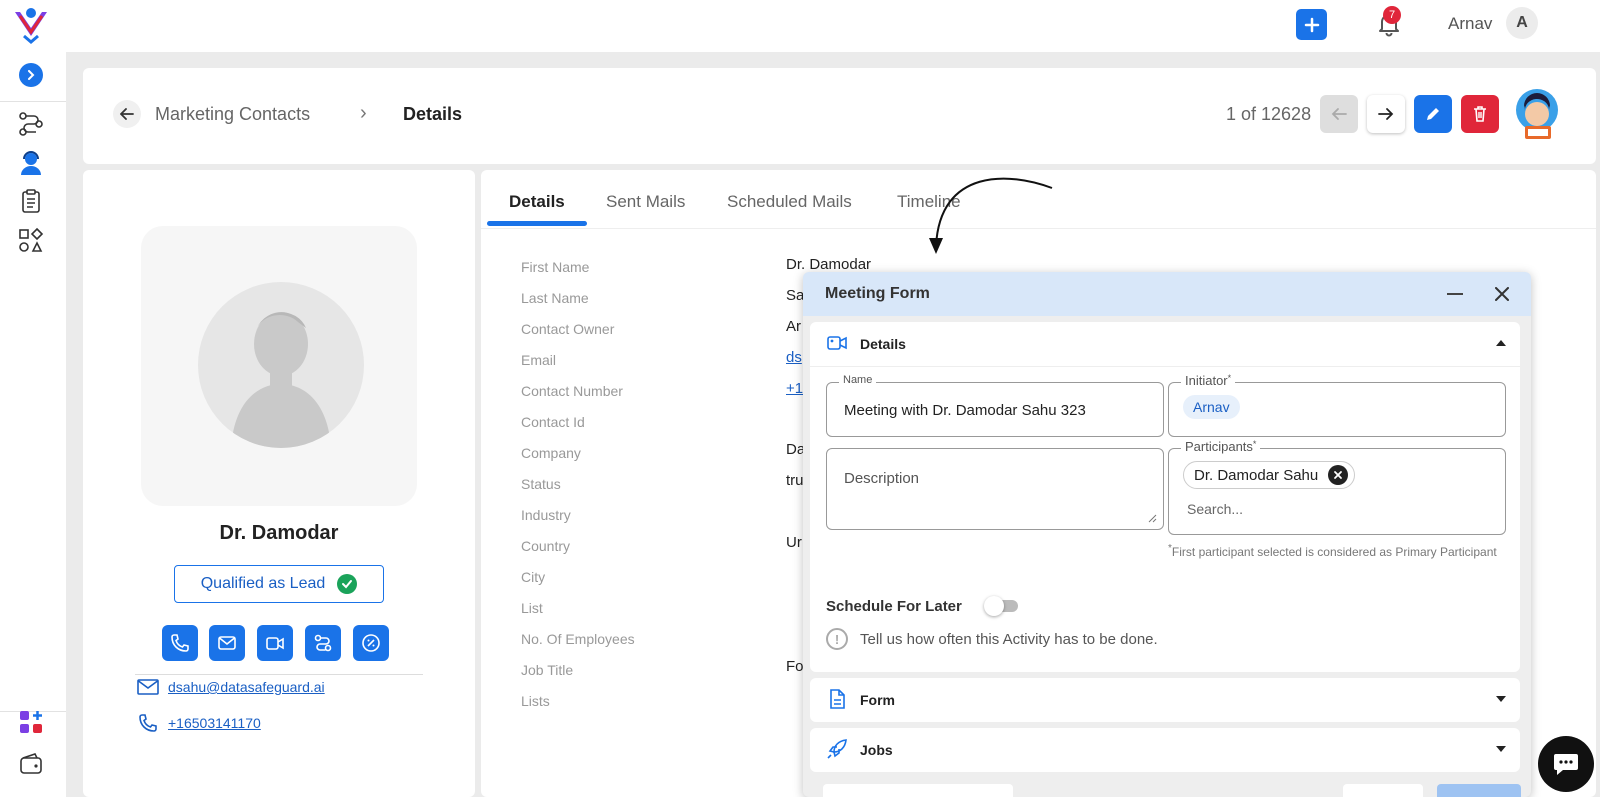 The width and height of the screenshot is (1600, 797). What do you see at coordinates (537, 202) in the screenshot?
I see `tab-details: Details` at bounding box center [537, 202].